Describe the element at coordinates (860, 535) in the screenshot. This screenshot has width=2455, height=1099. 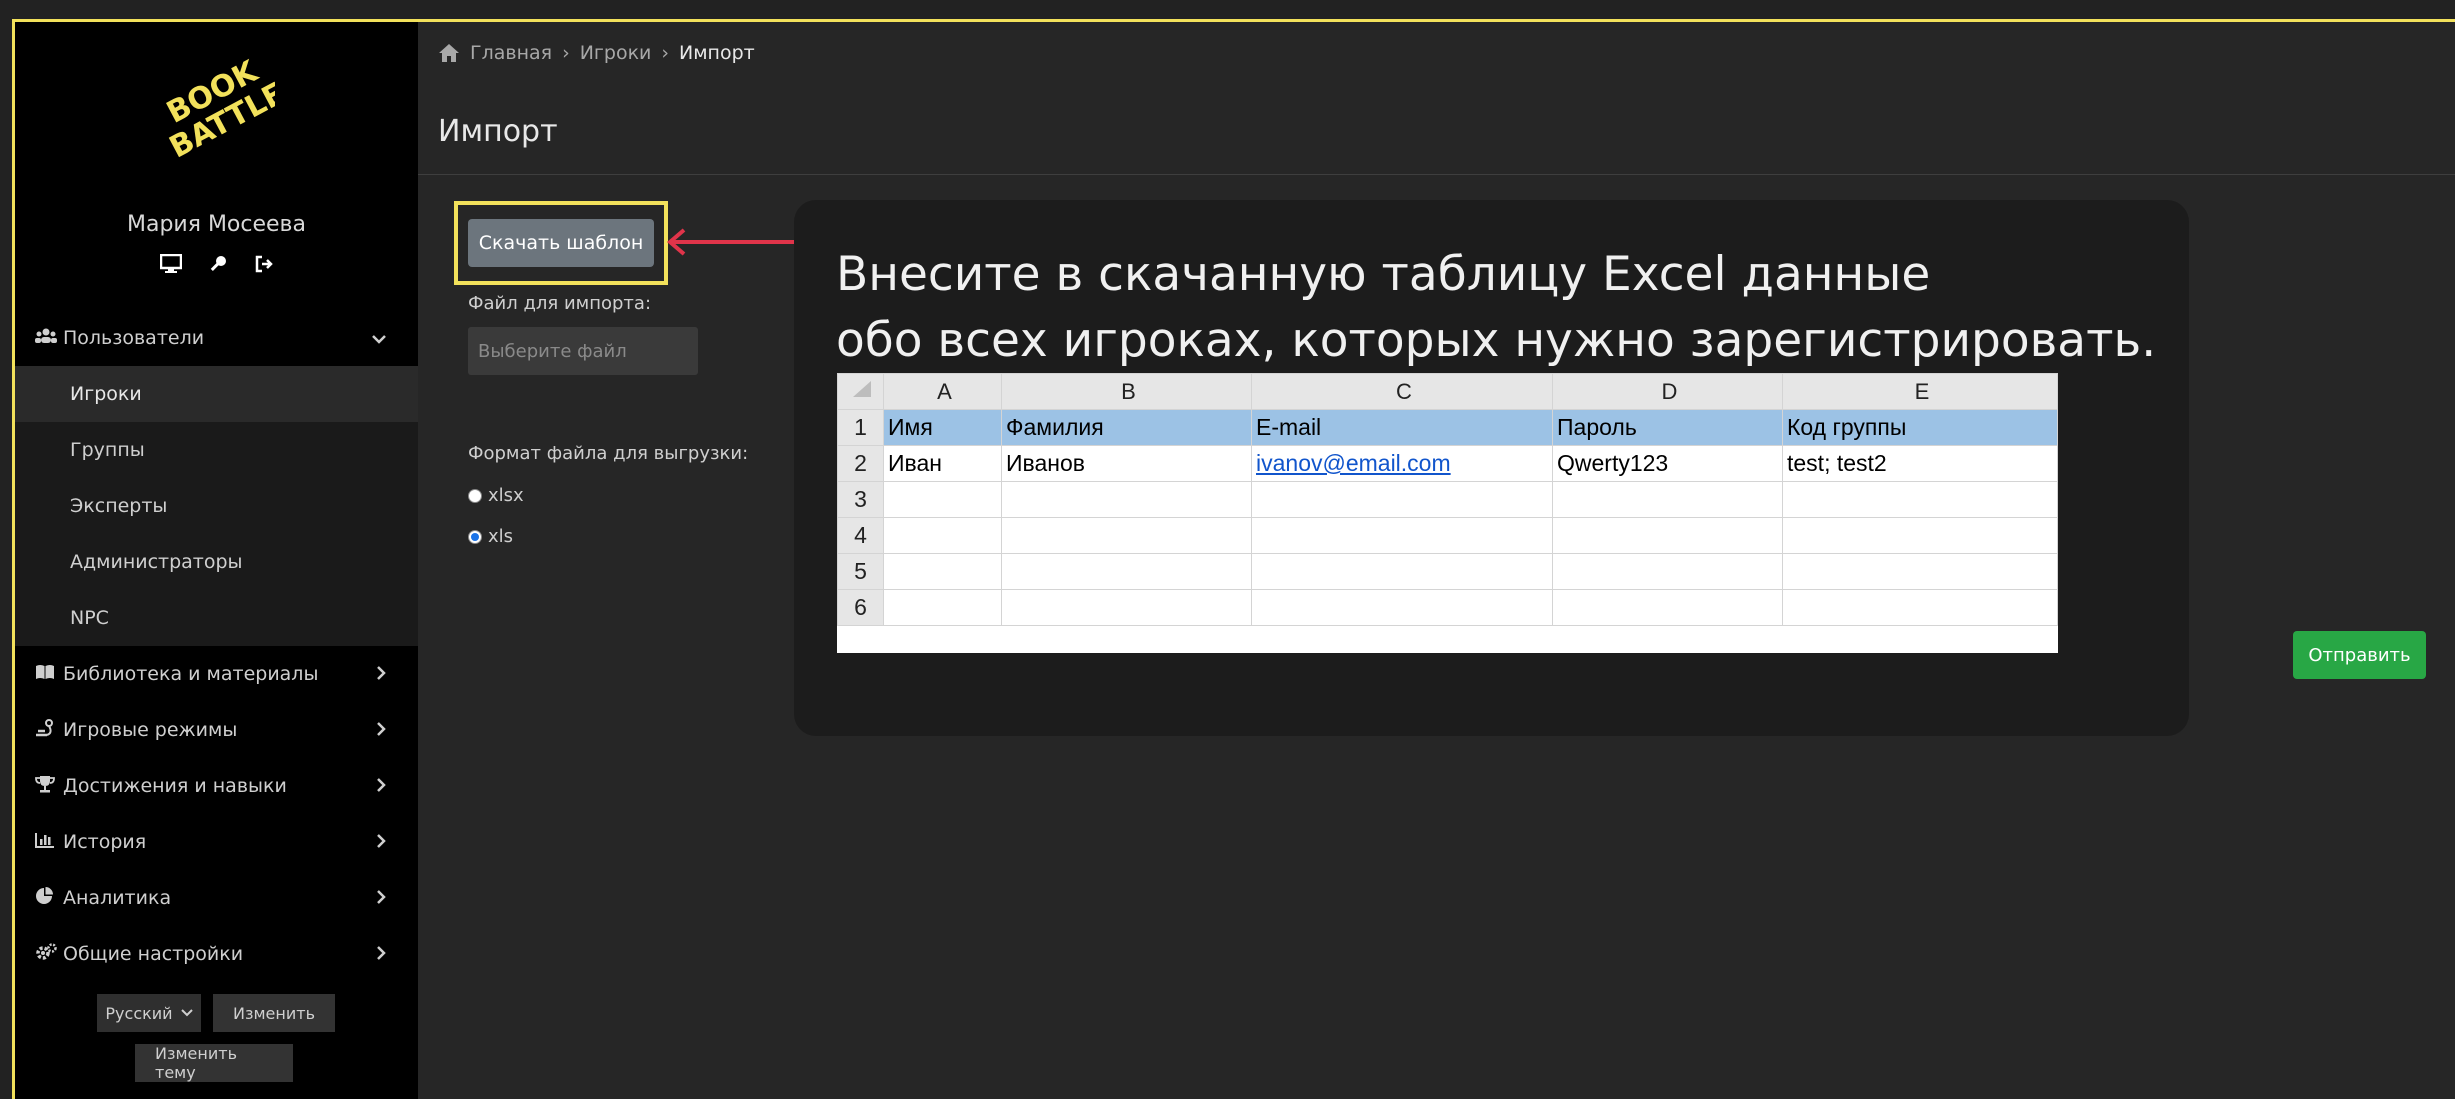
I see `excel-row-number: 4` at that location.